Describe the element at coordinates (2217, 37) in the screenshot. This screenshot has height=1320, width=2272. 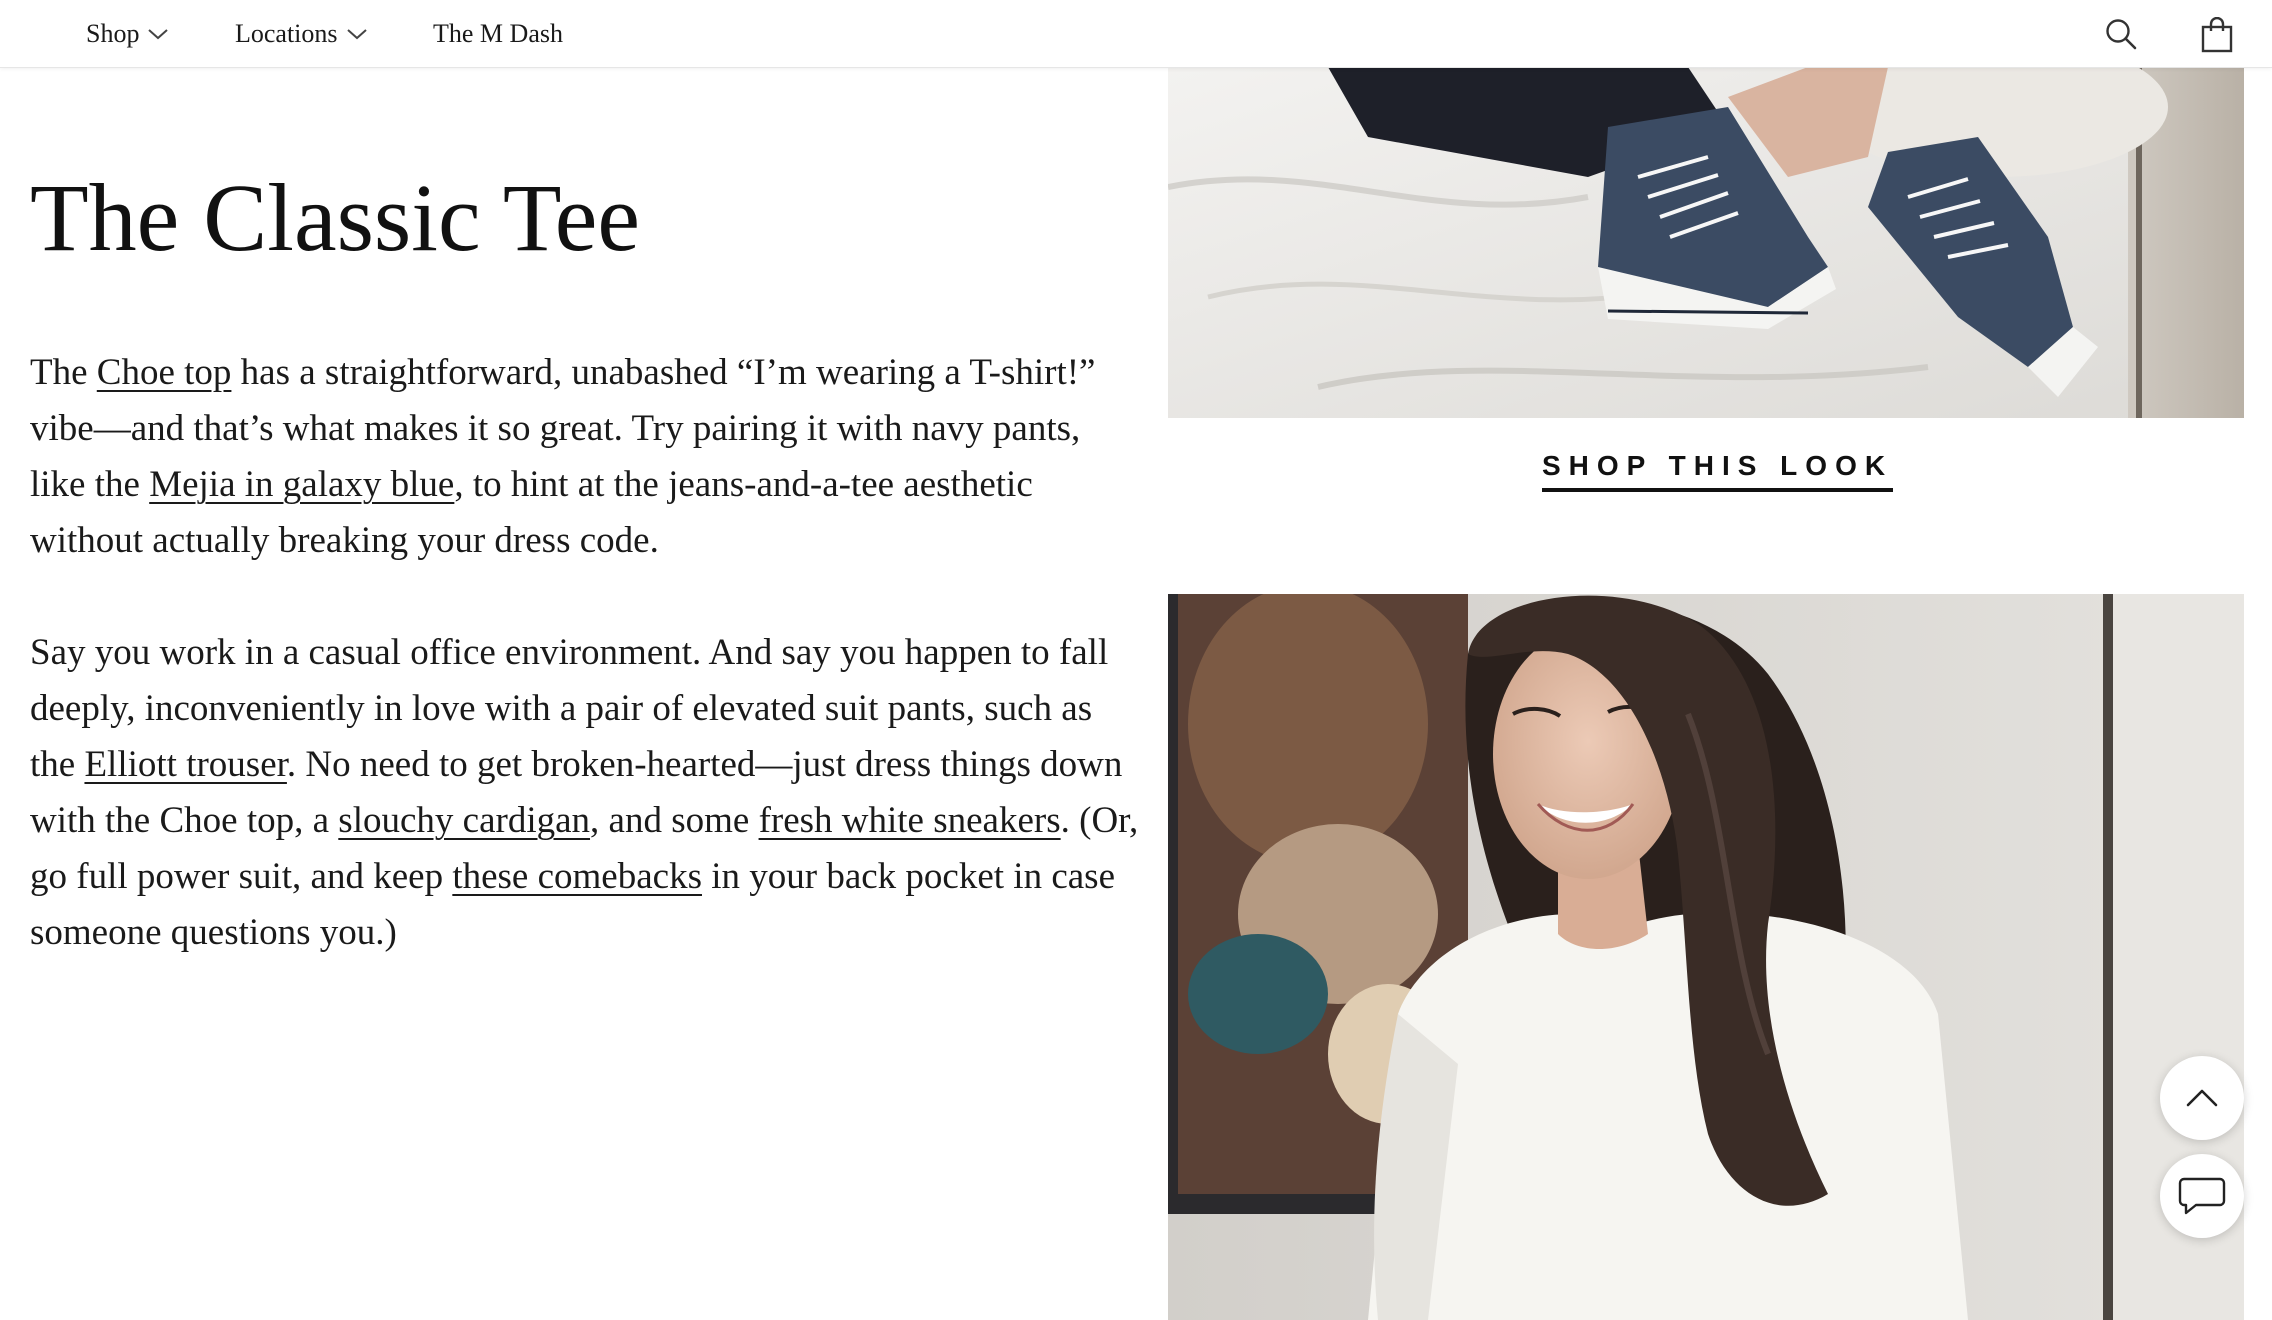
I see `shopping-bag-icon` at that location.